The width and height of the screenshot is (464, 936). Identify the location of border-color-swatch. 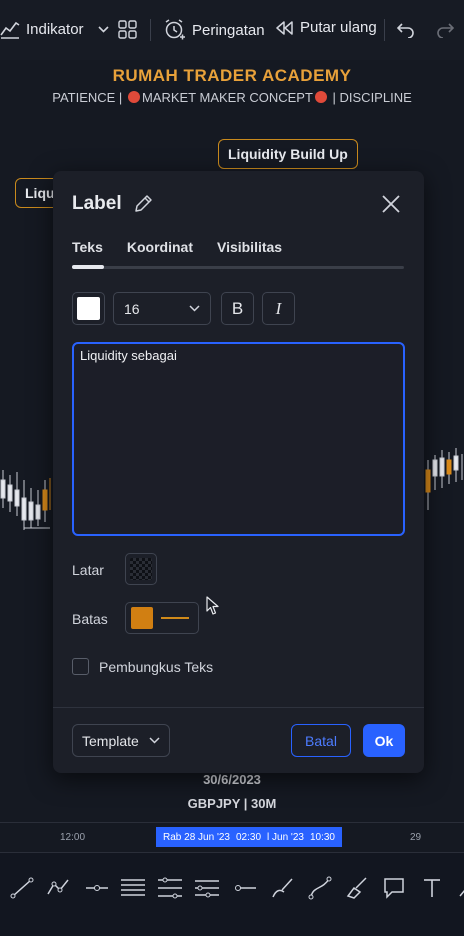
(142, 618).